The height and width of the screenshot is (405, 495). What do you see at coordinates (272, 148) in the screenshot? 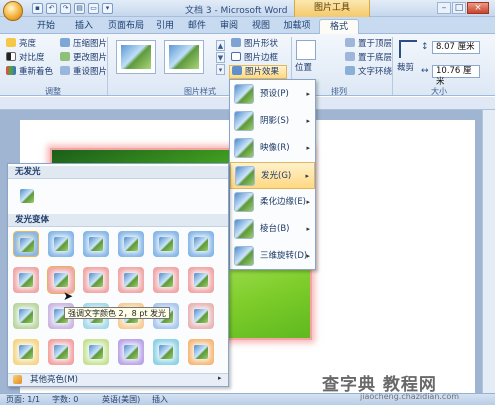
I see `effects-menu-item-reflection: 映像(R) ▸` at bounding box center [272, 148].